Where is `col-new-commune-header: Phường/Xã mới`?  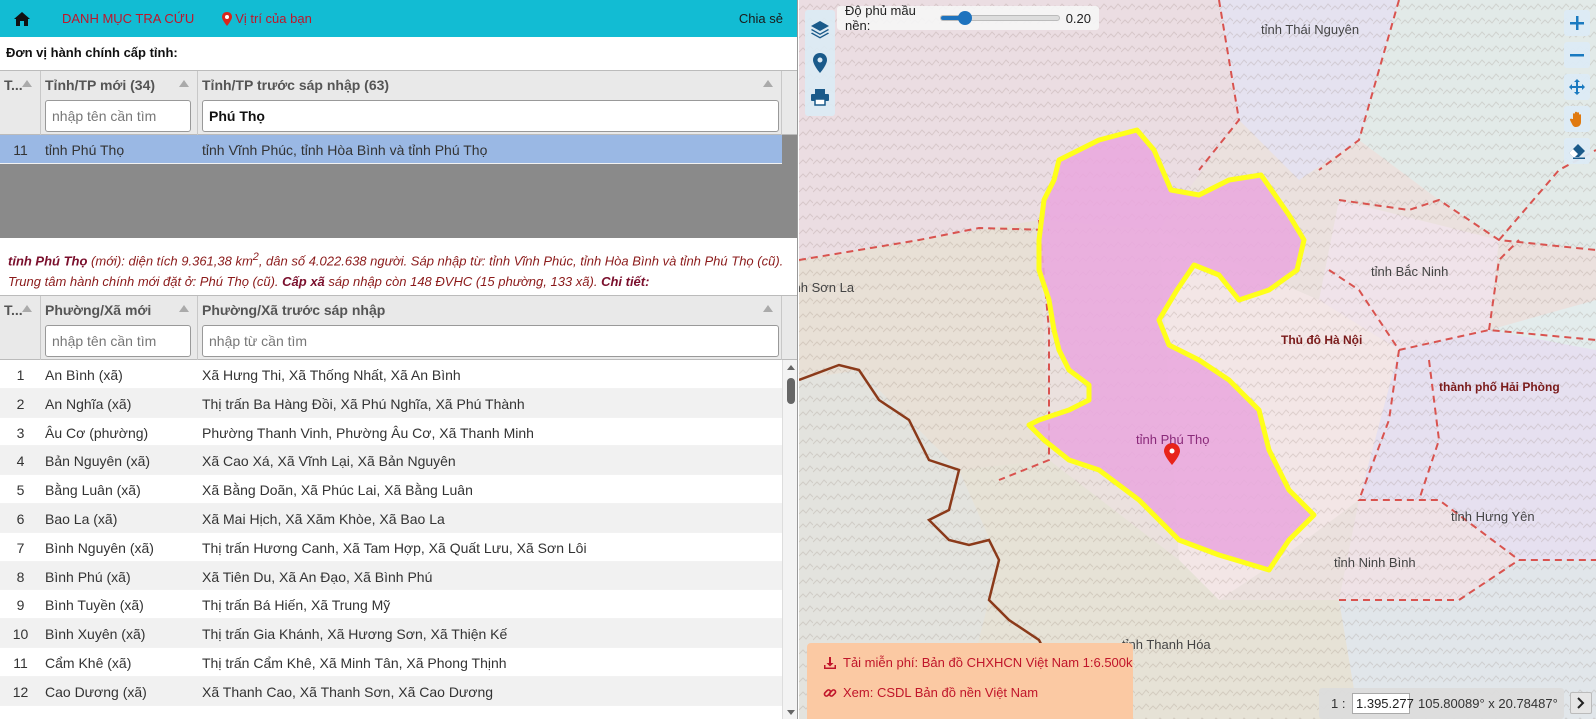 col-new-commune-header: Phường/Xã mới is located at coordinates (119, 328).